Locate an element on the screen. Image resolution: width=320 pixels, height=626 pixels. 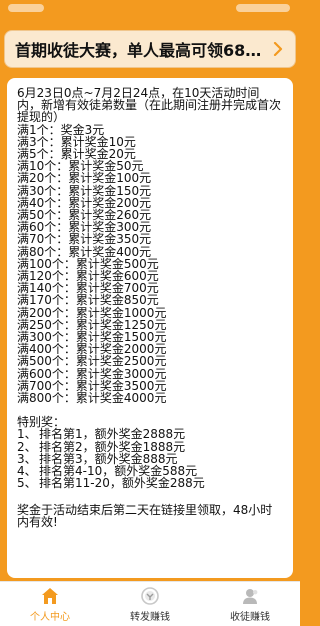
reward-tier-item: 满170个：累计奖金850元 is located at coordinates (88, 300).